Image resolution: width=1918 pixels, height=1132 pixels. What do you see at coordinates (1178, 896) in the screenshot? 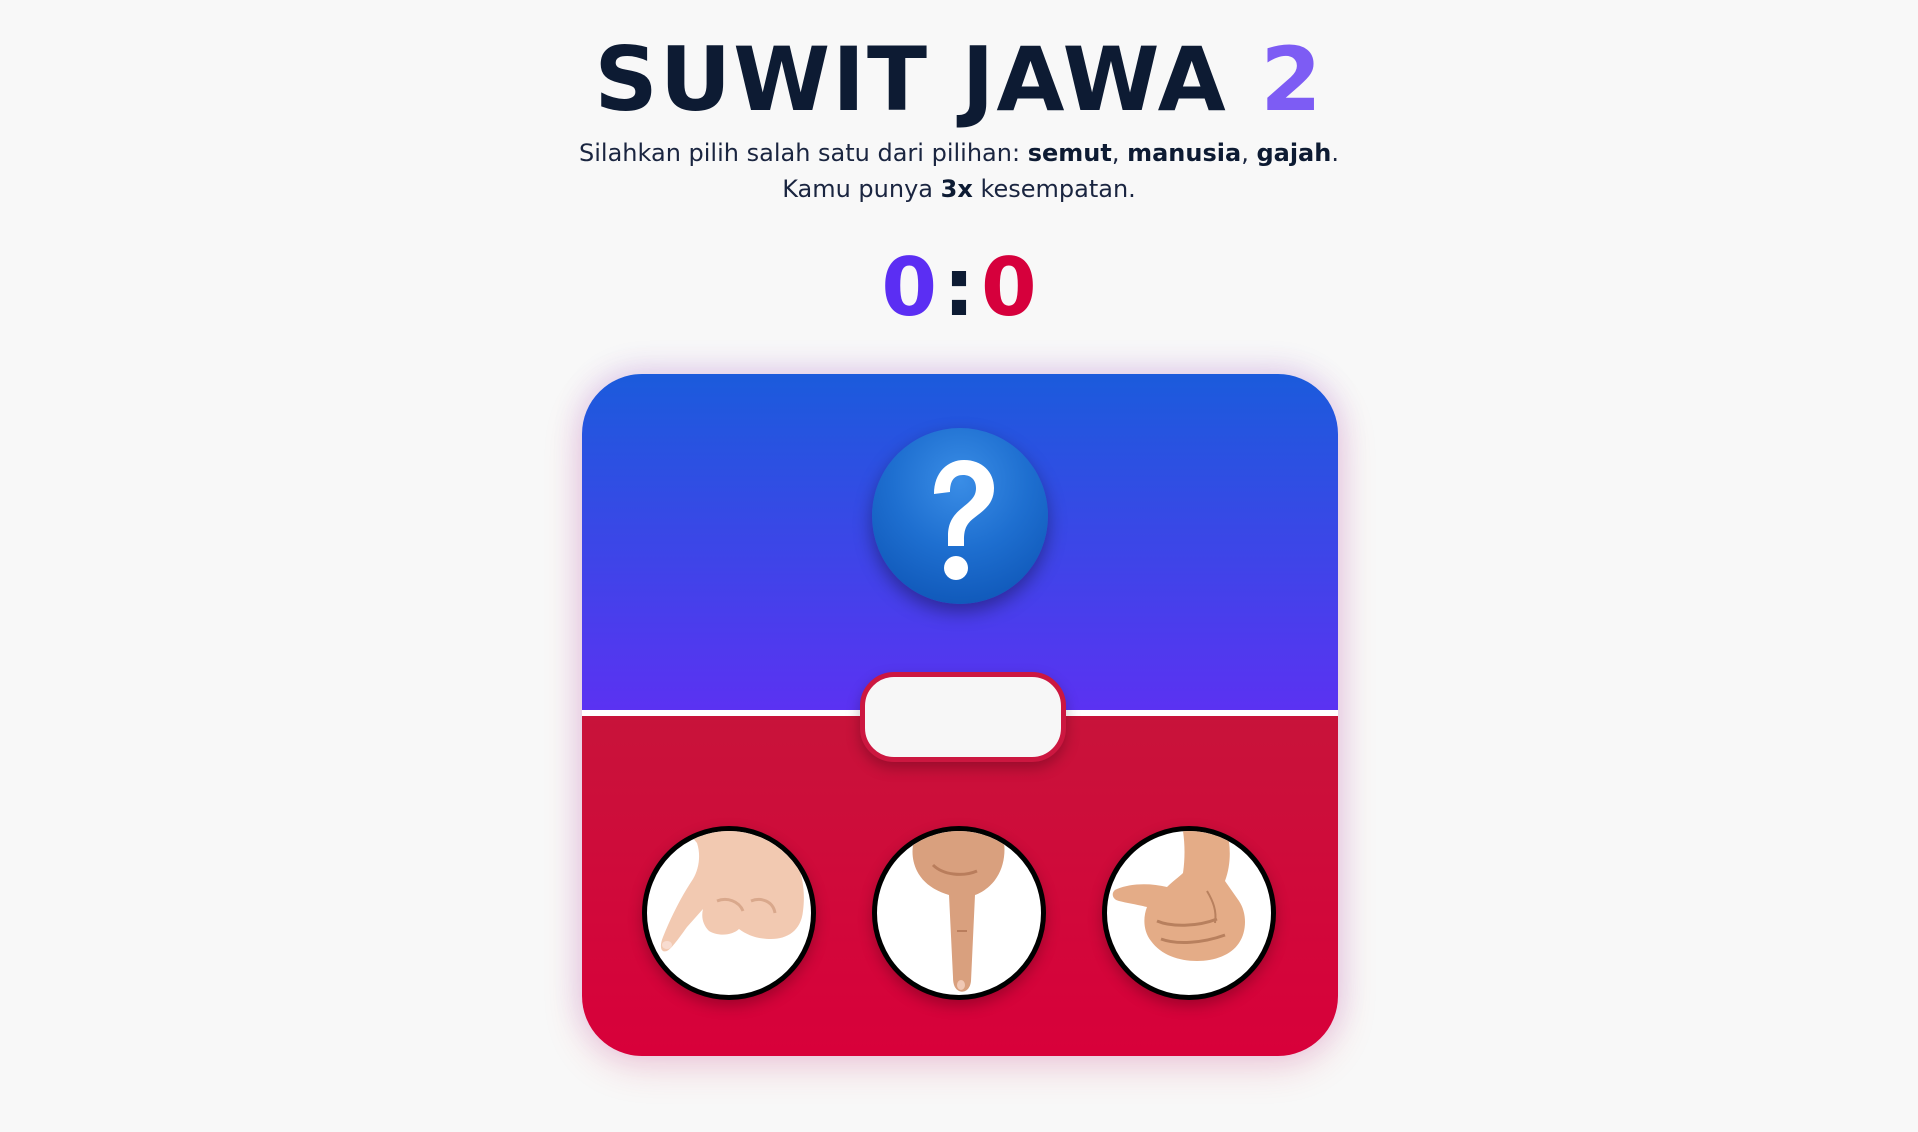
I see `thumb-icon` at bounding box center [1178, 896].